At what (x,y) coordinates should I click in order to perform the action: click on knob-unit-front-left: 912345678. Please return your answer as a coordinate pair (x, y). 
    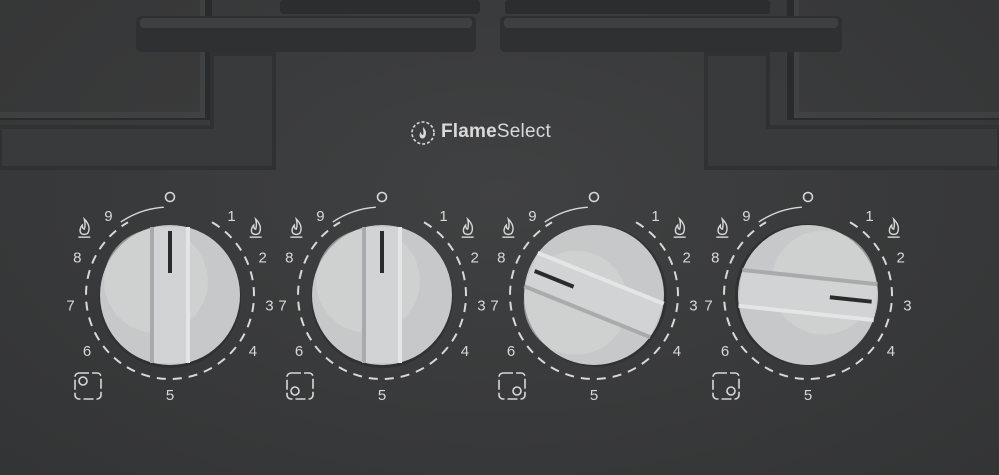
    Looking at the image, I should click on (382, 295).